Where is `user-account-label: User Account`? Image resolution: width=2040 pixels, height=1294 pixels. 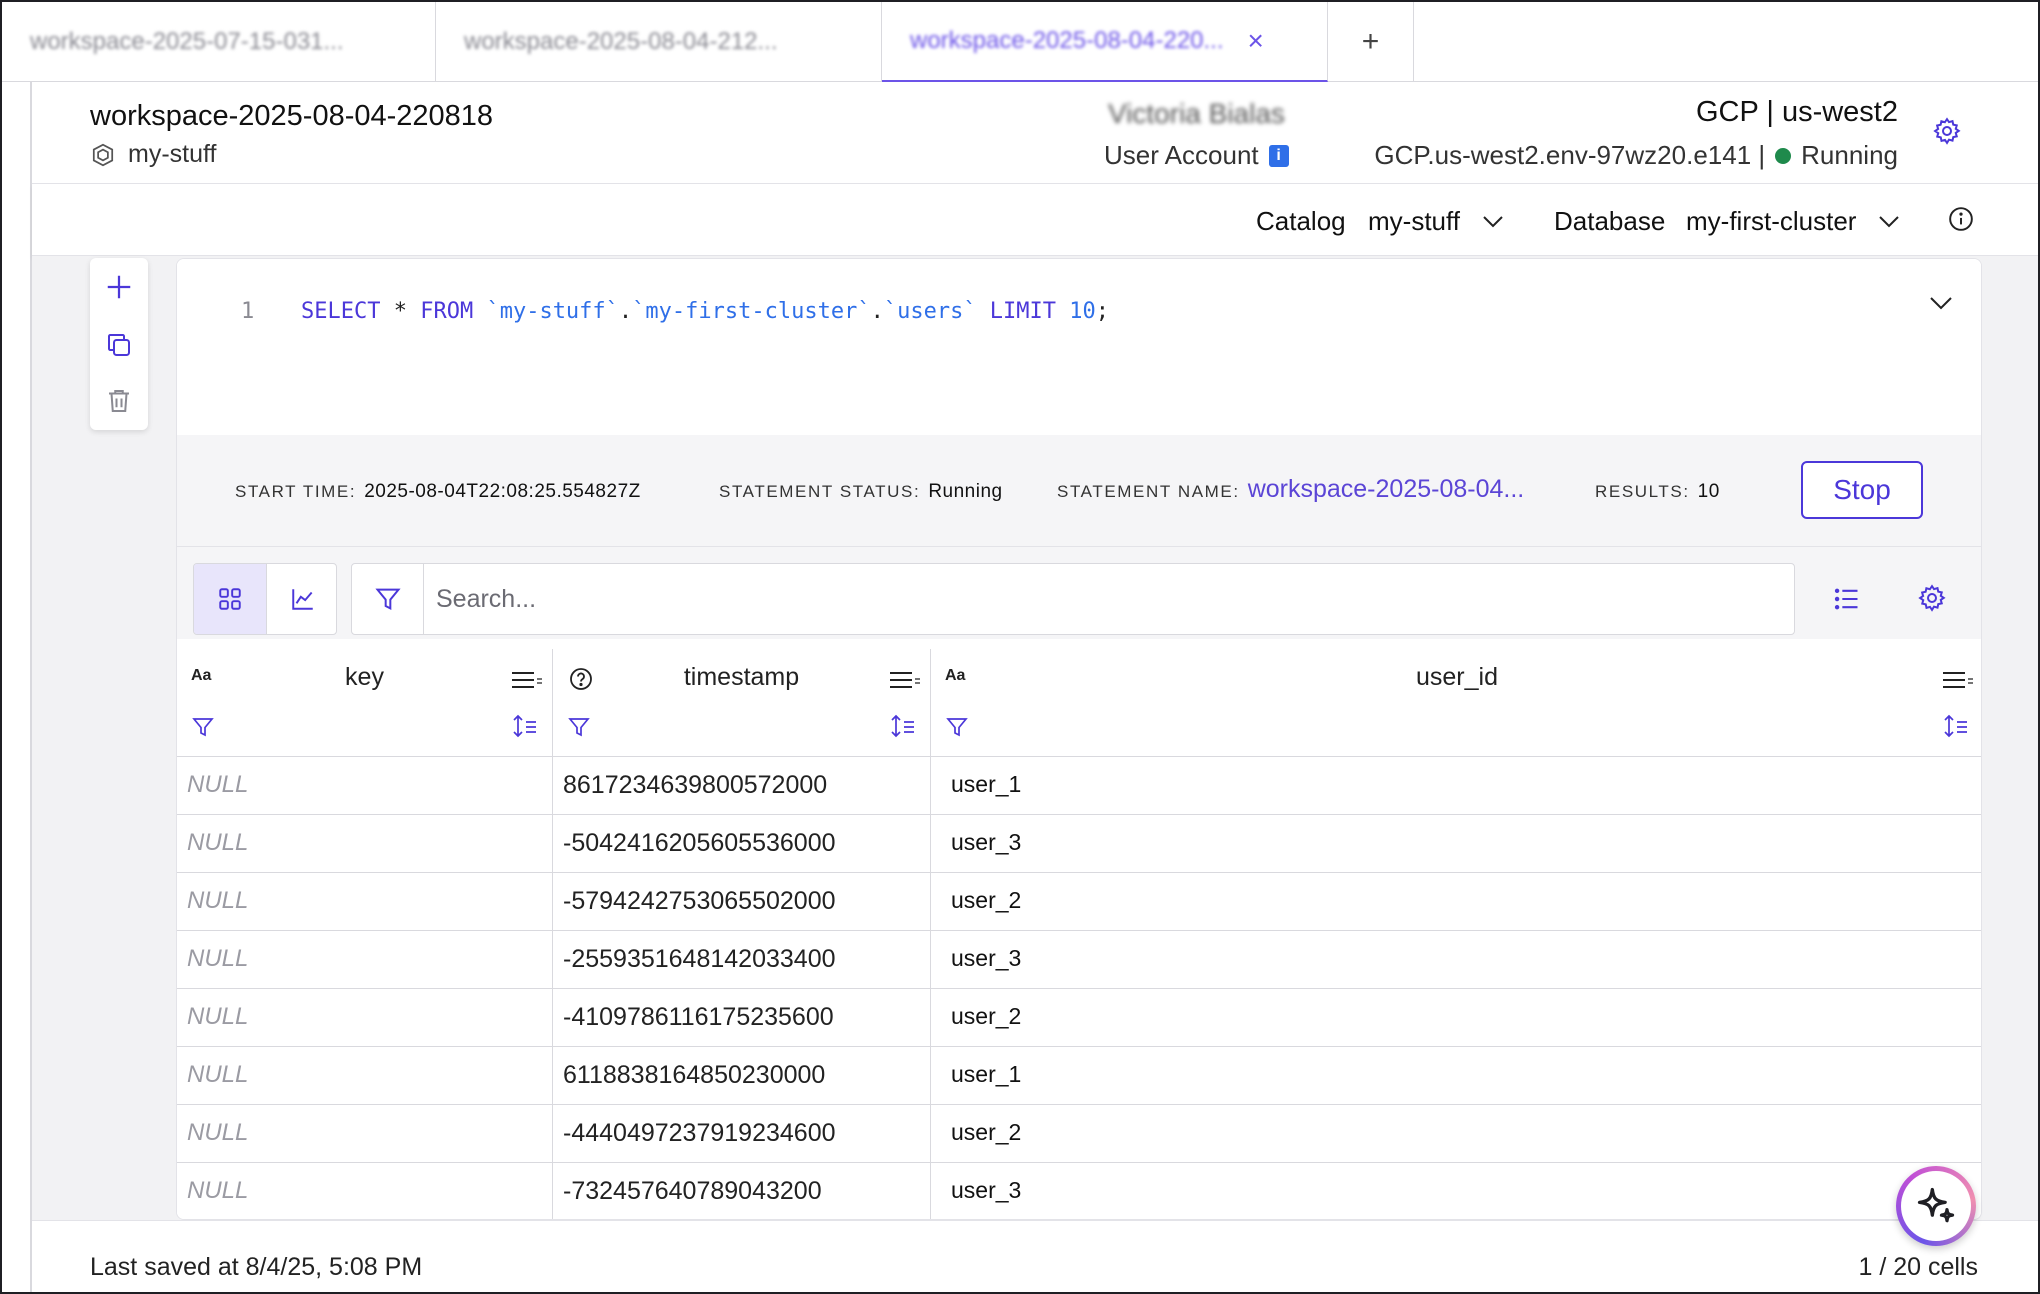 user-account-label: User Account is located at coordinates (1181, 155).